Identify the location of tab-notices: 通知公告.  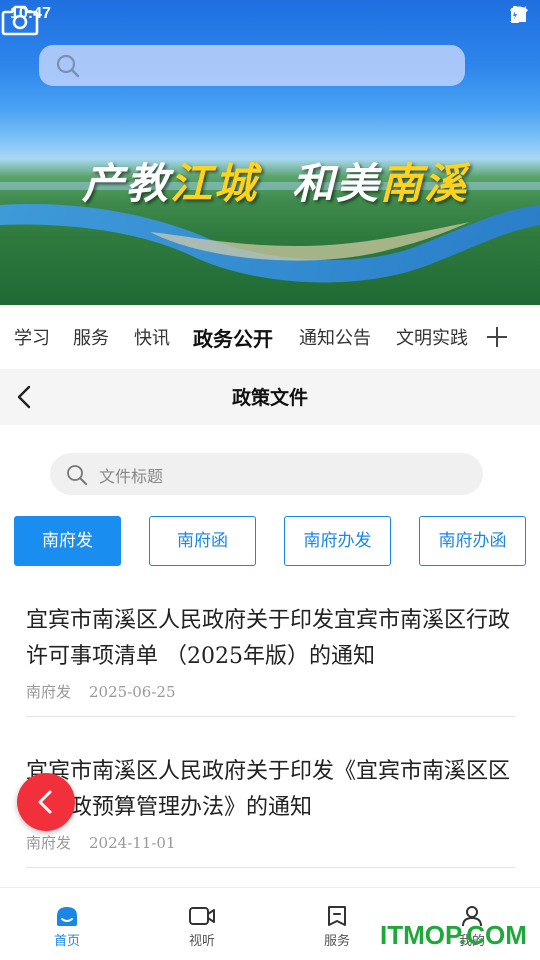
(335, 337).